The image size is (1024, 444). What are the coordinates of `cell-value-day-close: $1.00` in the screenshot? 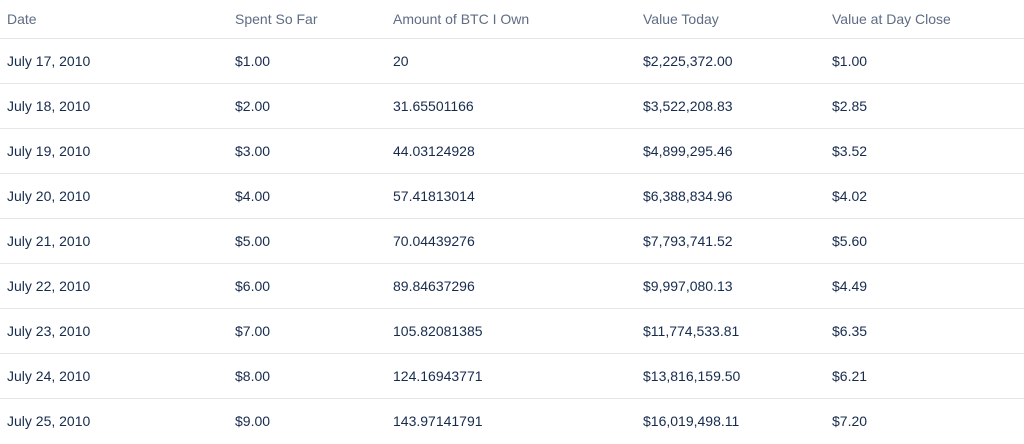 It's located at (924, 61).